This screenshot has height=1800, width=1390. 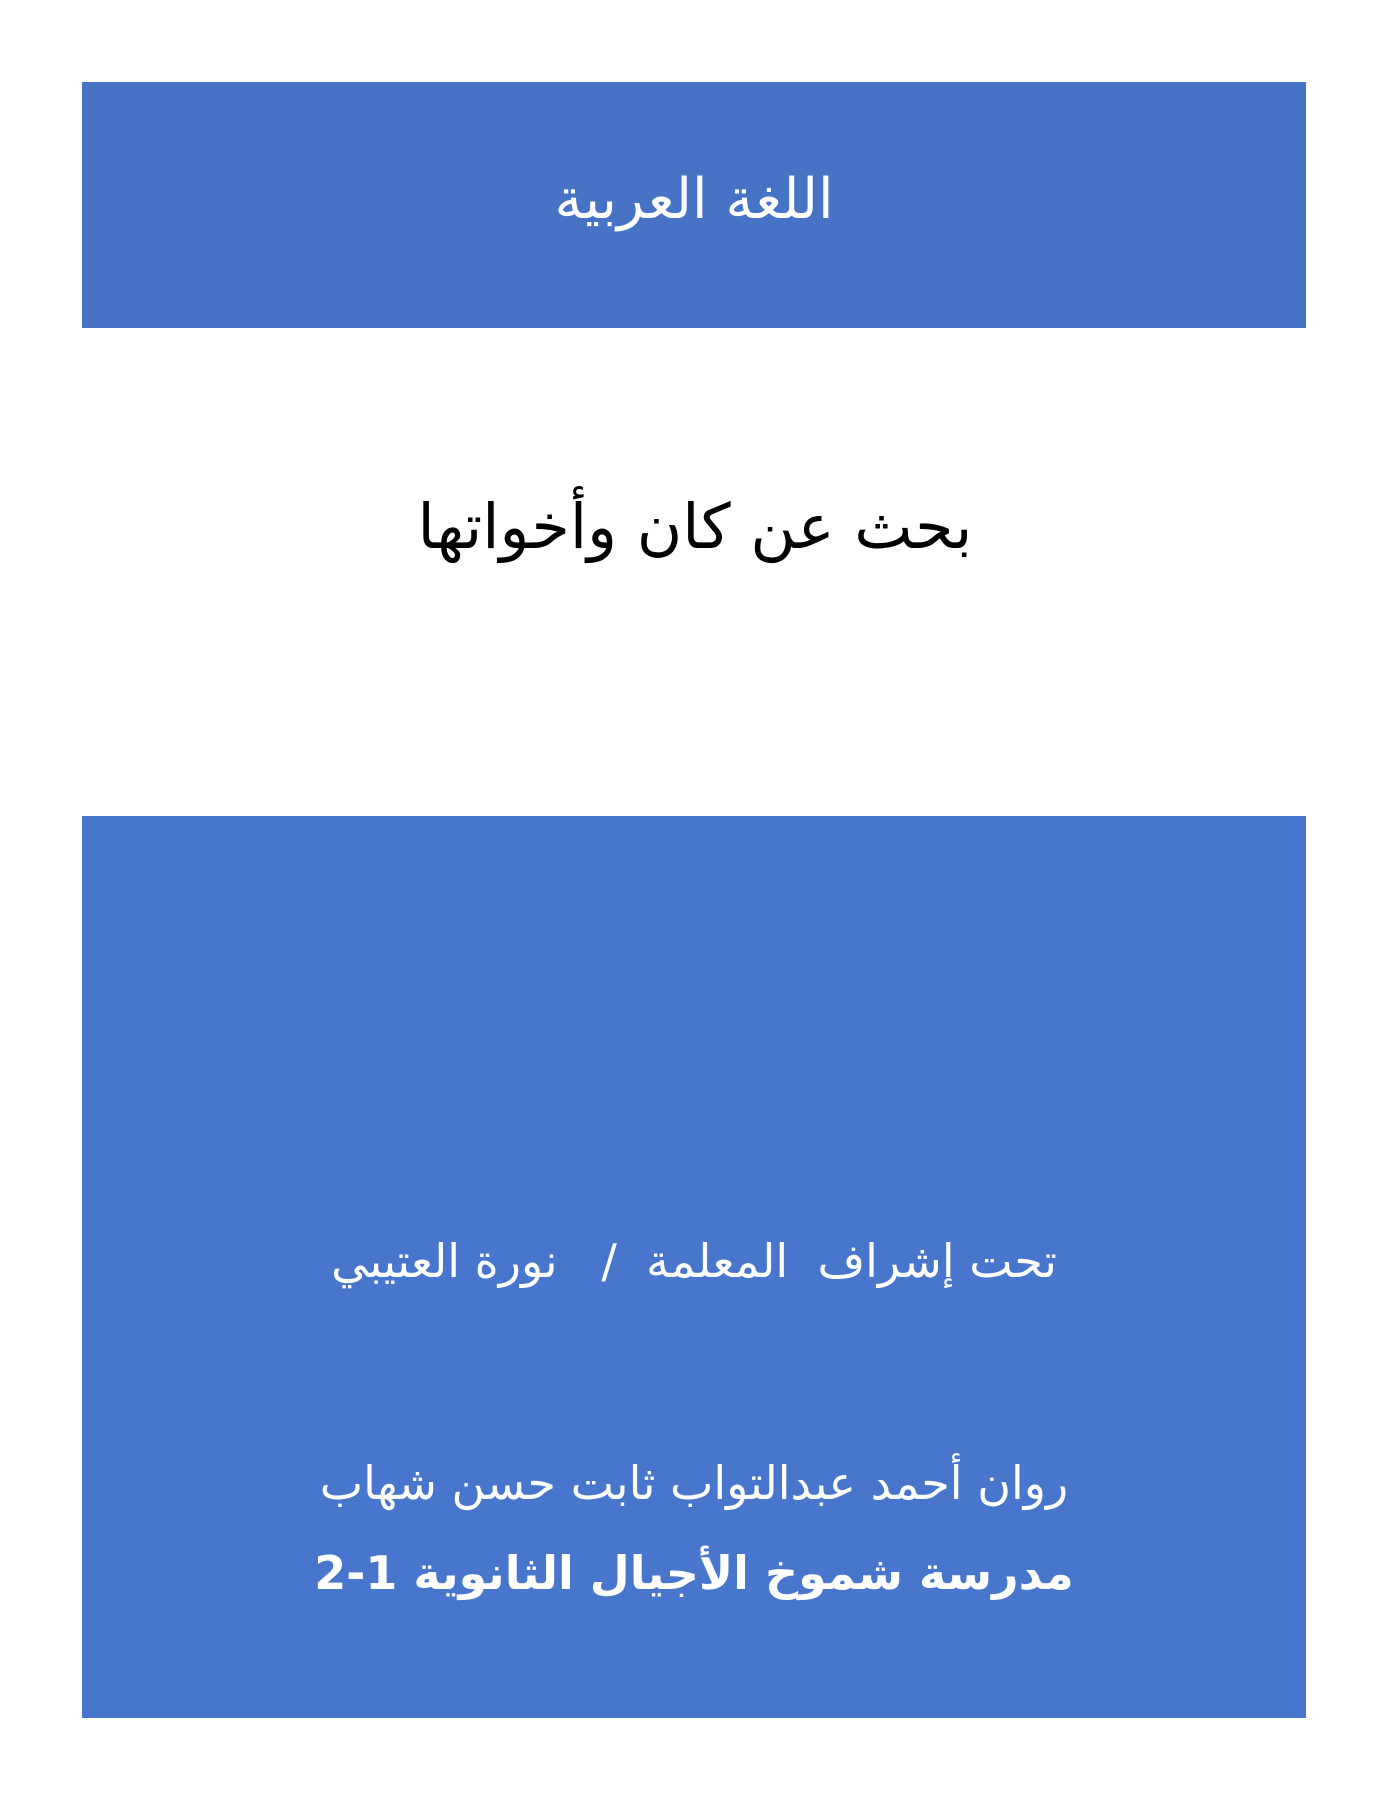 I want to click on header-banner: اللغة العربية, so click(x=694, y=205).